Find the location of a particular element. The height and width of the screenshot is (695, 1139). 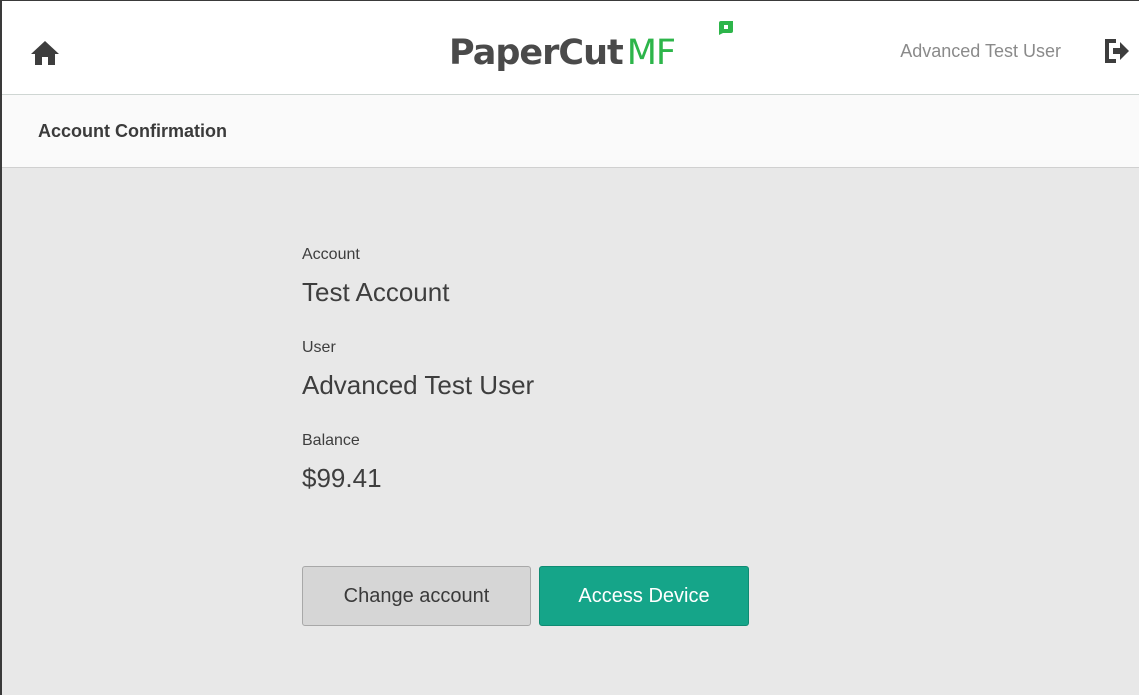

logout-button is located at coordinates (1117, 51).